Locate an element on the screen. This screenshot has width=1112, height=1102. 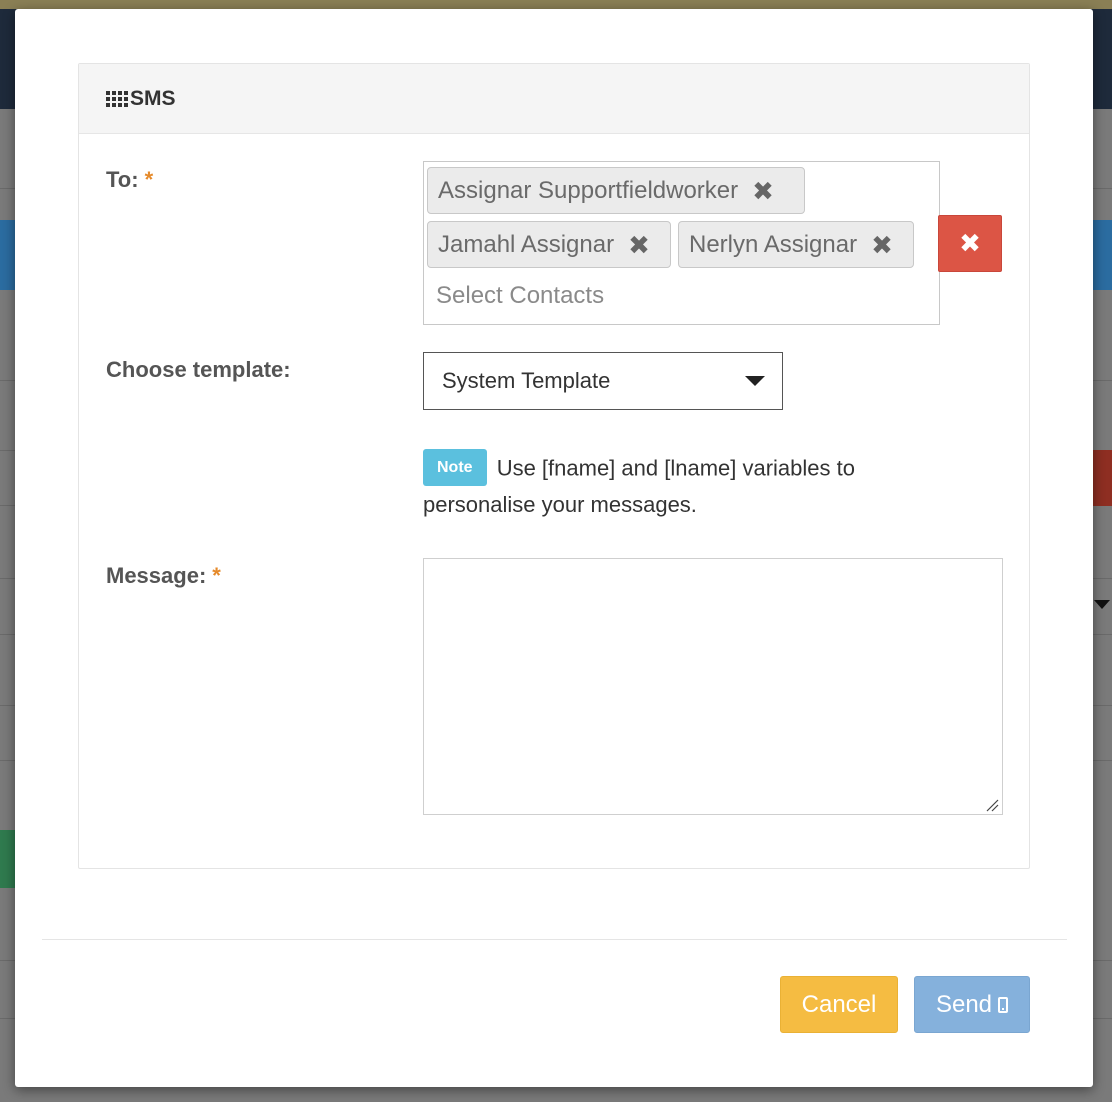
recipient-name: Nerlyn Assignar is located at coordinates (773, 244).